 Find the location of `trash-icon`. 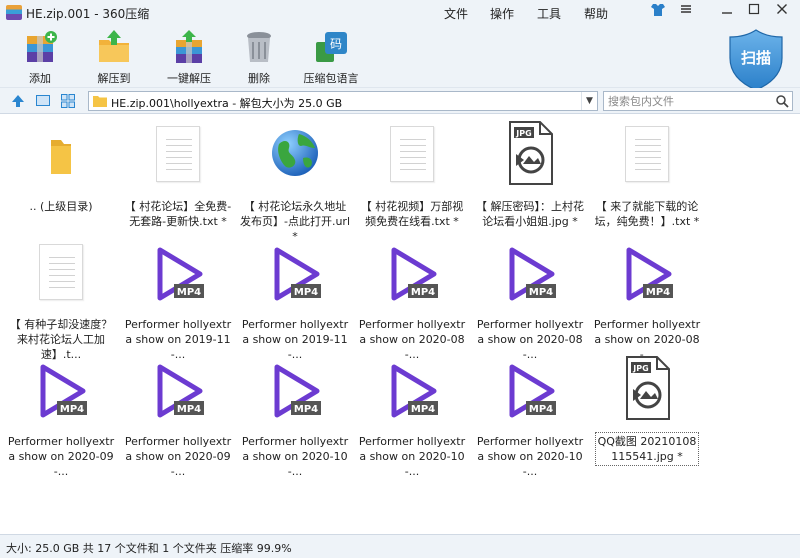

trash-icon is located at coordinates (259, 47).